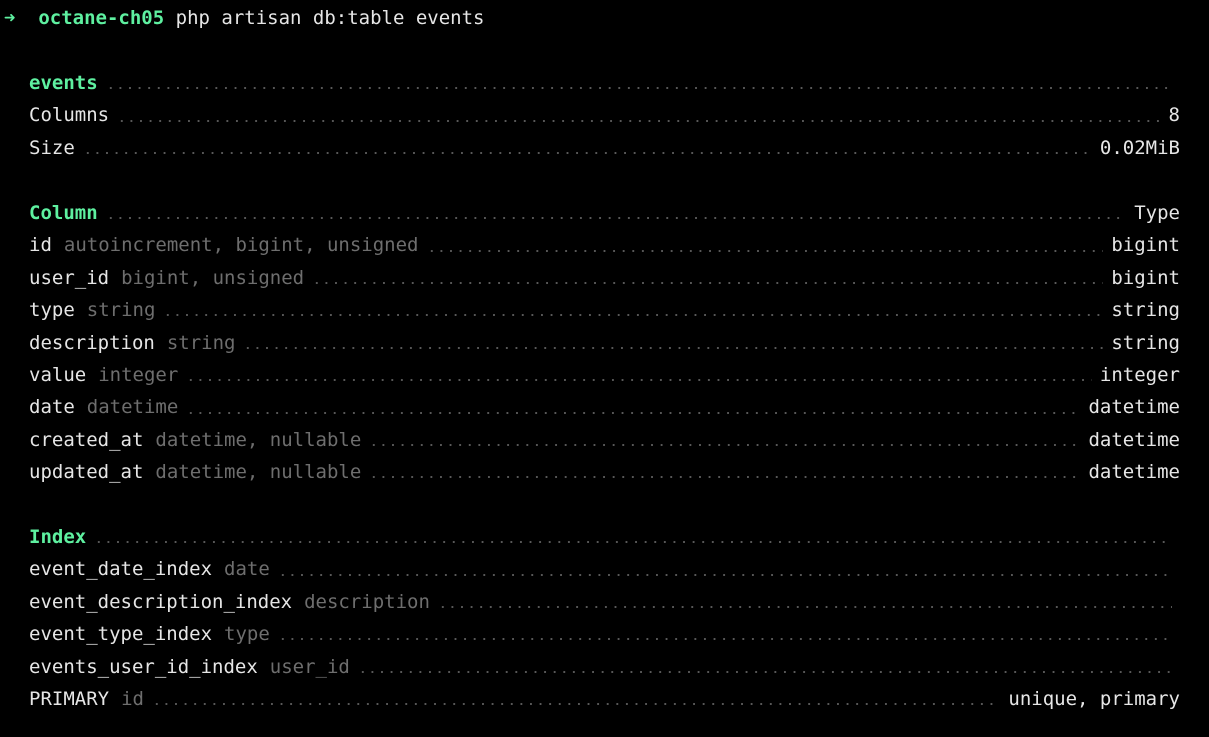 This screenshot has height=737, width=1209. Describe the element at coordinates (101, 18) in the screenshot. I see `prompt-directory: octane-ch05` at that location.